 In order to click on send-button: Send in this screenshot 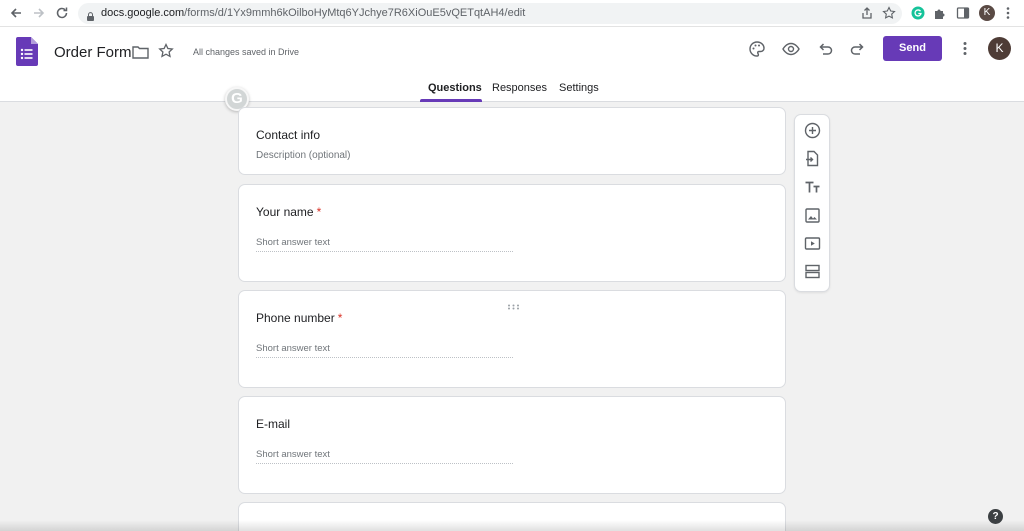, I will do `click(912, 48)`.